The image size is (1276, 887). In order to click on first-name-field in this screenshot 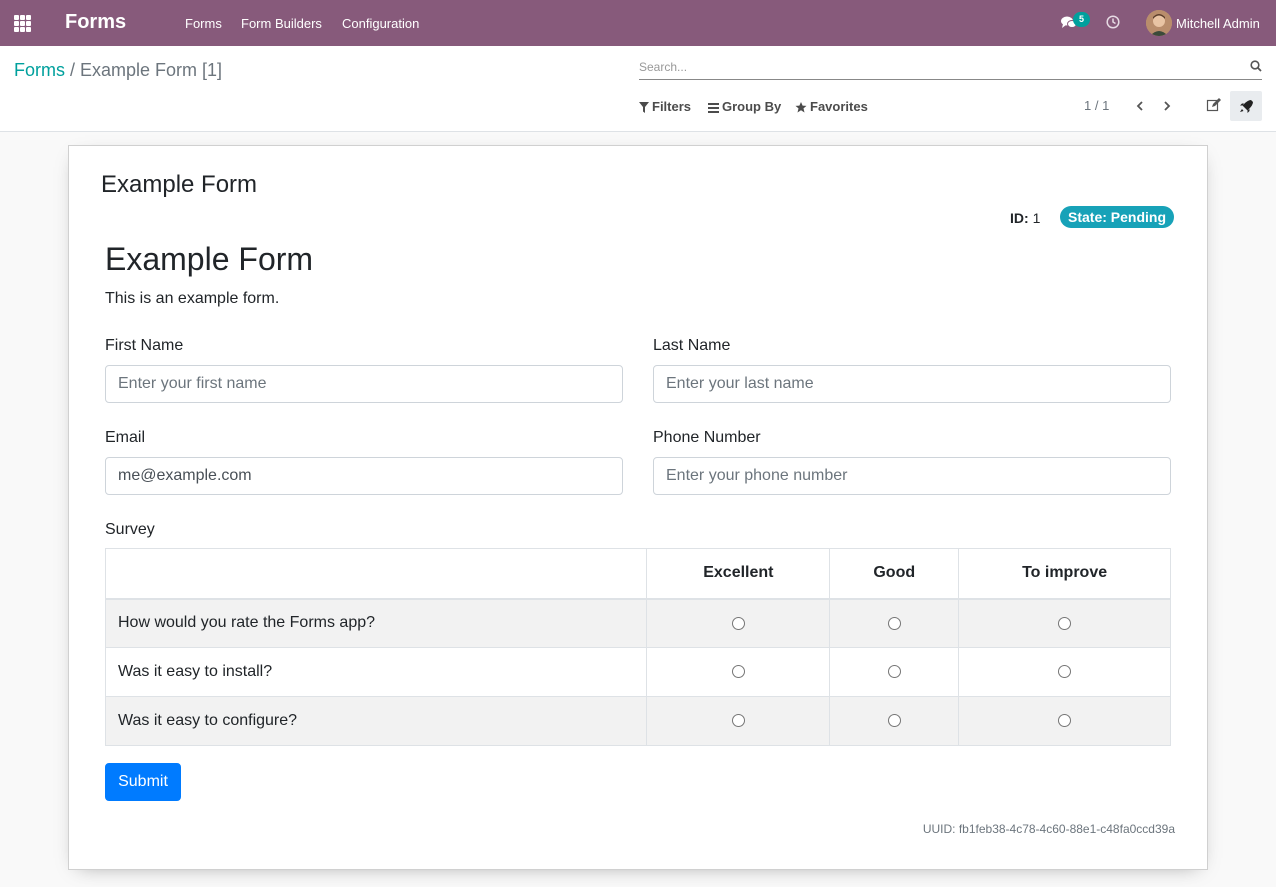, I will do `click(364, 384)`.